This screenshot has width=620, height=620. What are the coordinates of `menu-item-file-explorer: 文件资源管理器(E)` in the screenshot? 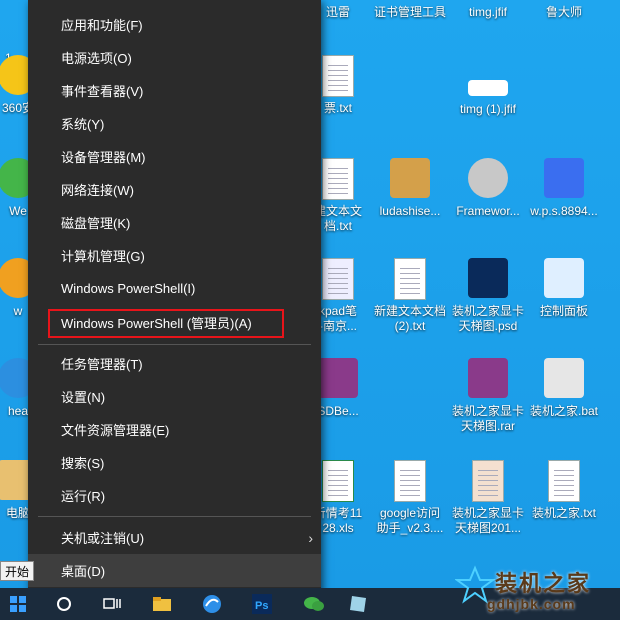 It's located at (174, 429).